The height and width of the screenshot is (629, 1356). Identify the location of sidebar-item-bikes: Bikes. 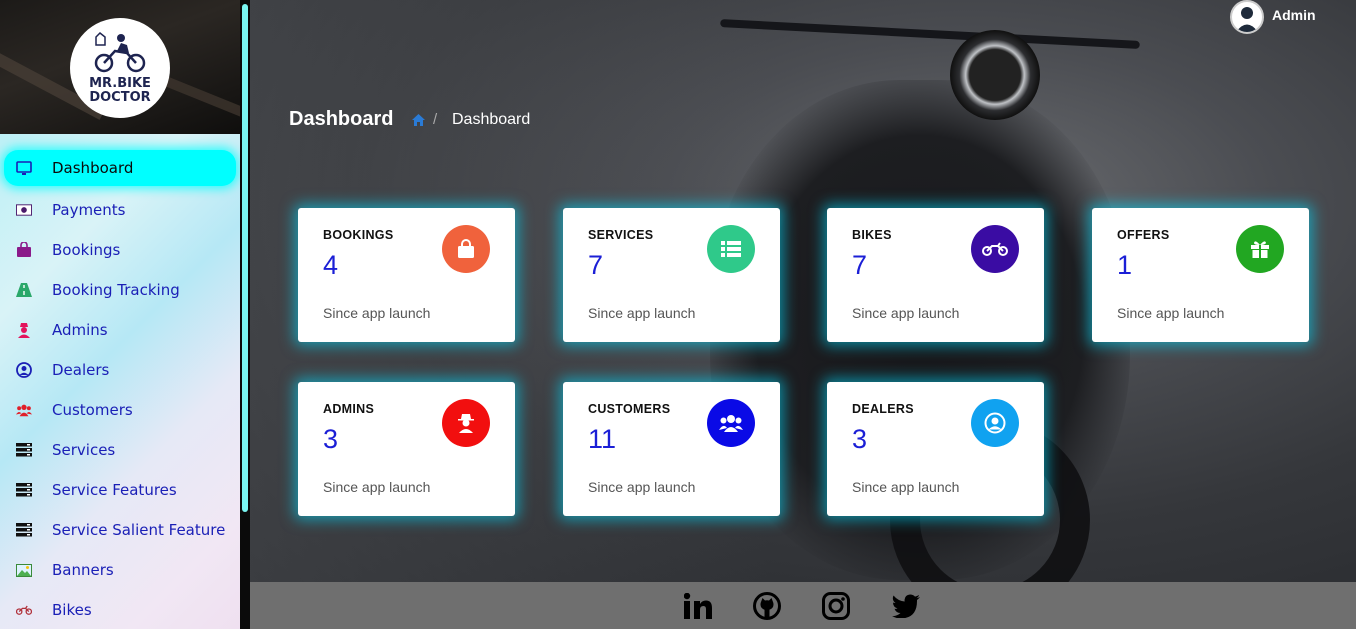
(120, 609).